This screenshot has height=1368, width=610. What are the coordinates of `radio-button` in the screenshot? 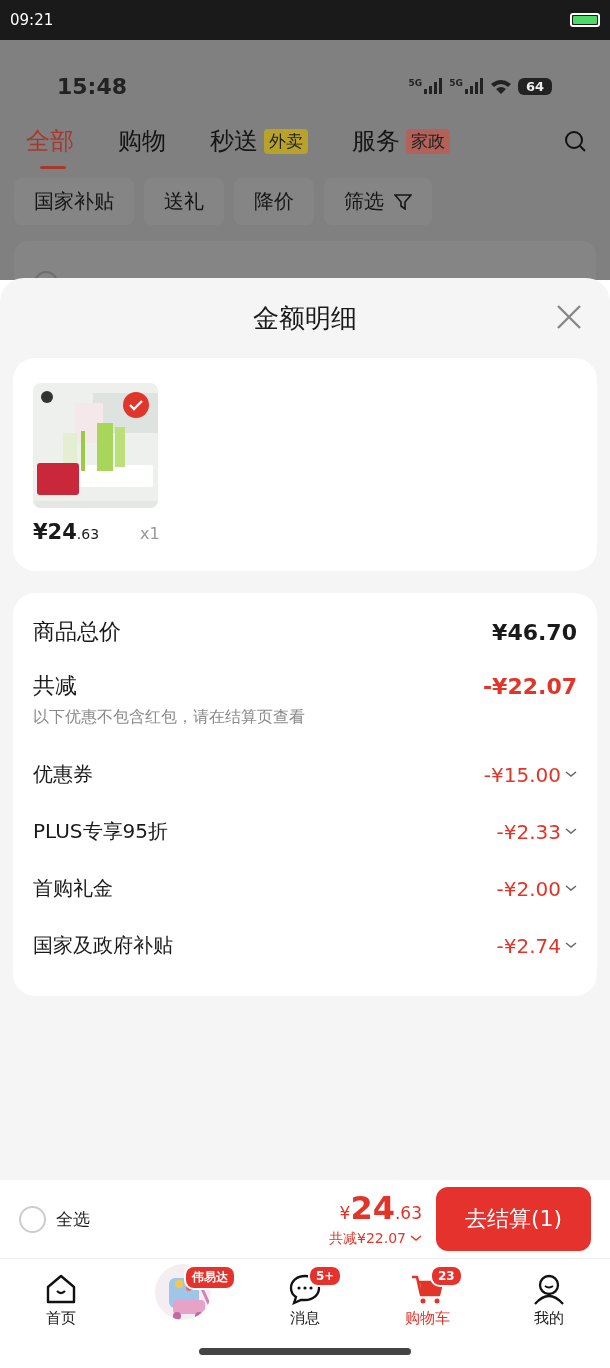 It's located at (32, 1219).